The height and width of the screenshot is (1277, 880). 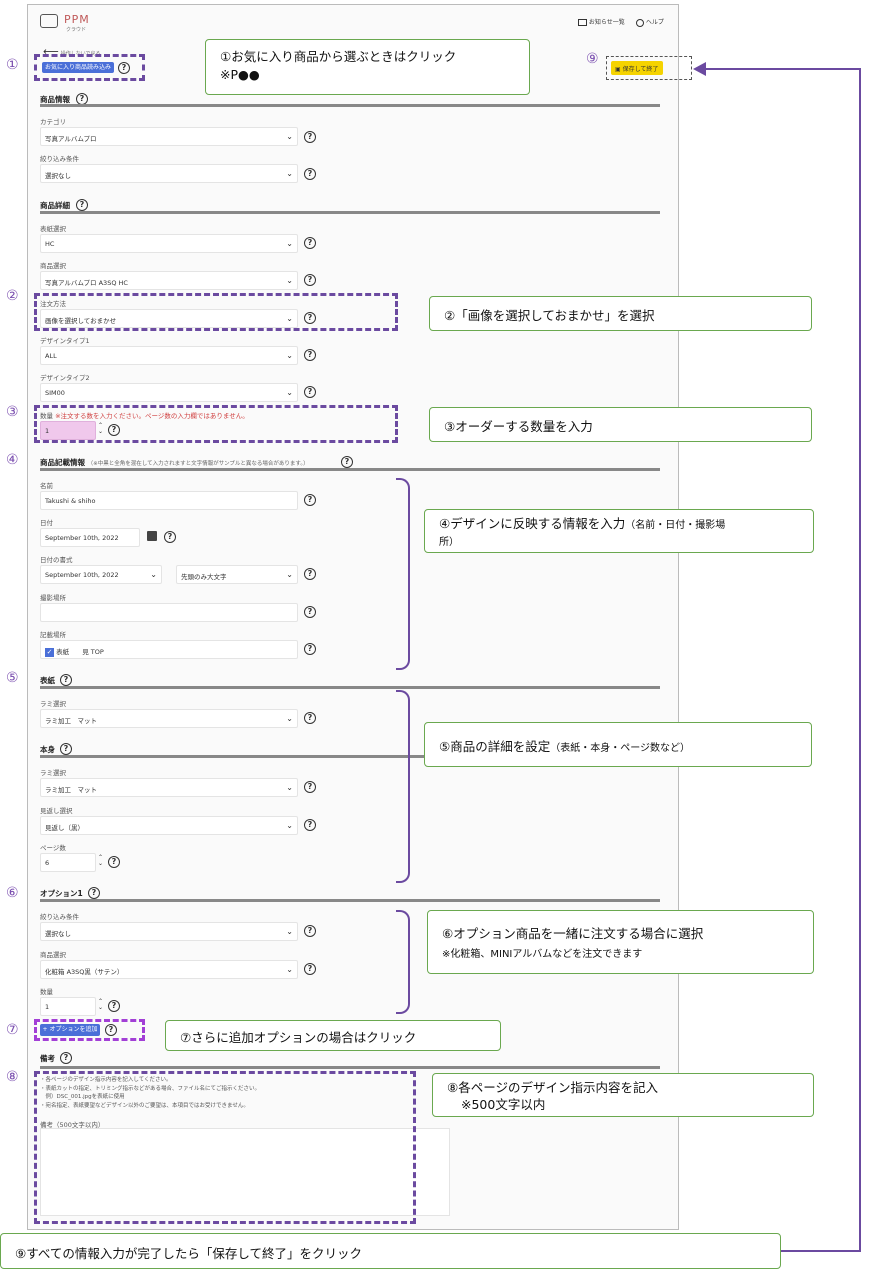 I want to click on opt-filter-select: 選択なし ⌄, so click(x=169, y=931).